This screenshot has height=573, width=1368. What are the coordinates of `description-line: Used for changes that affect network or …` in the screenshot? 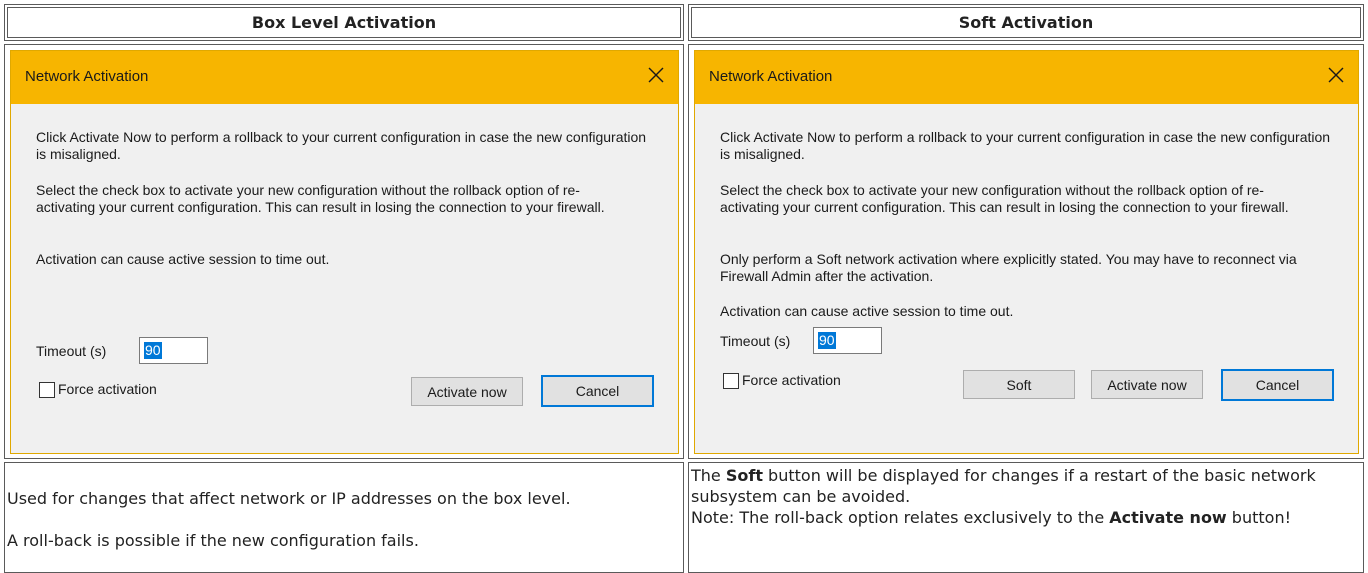 It's located at (289, 498).